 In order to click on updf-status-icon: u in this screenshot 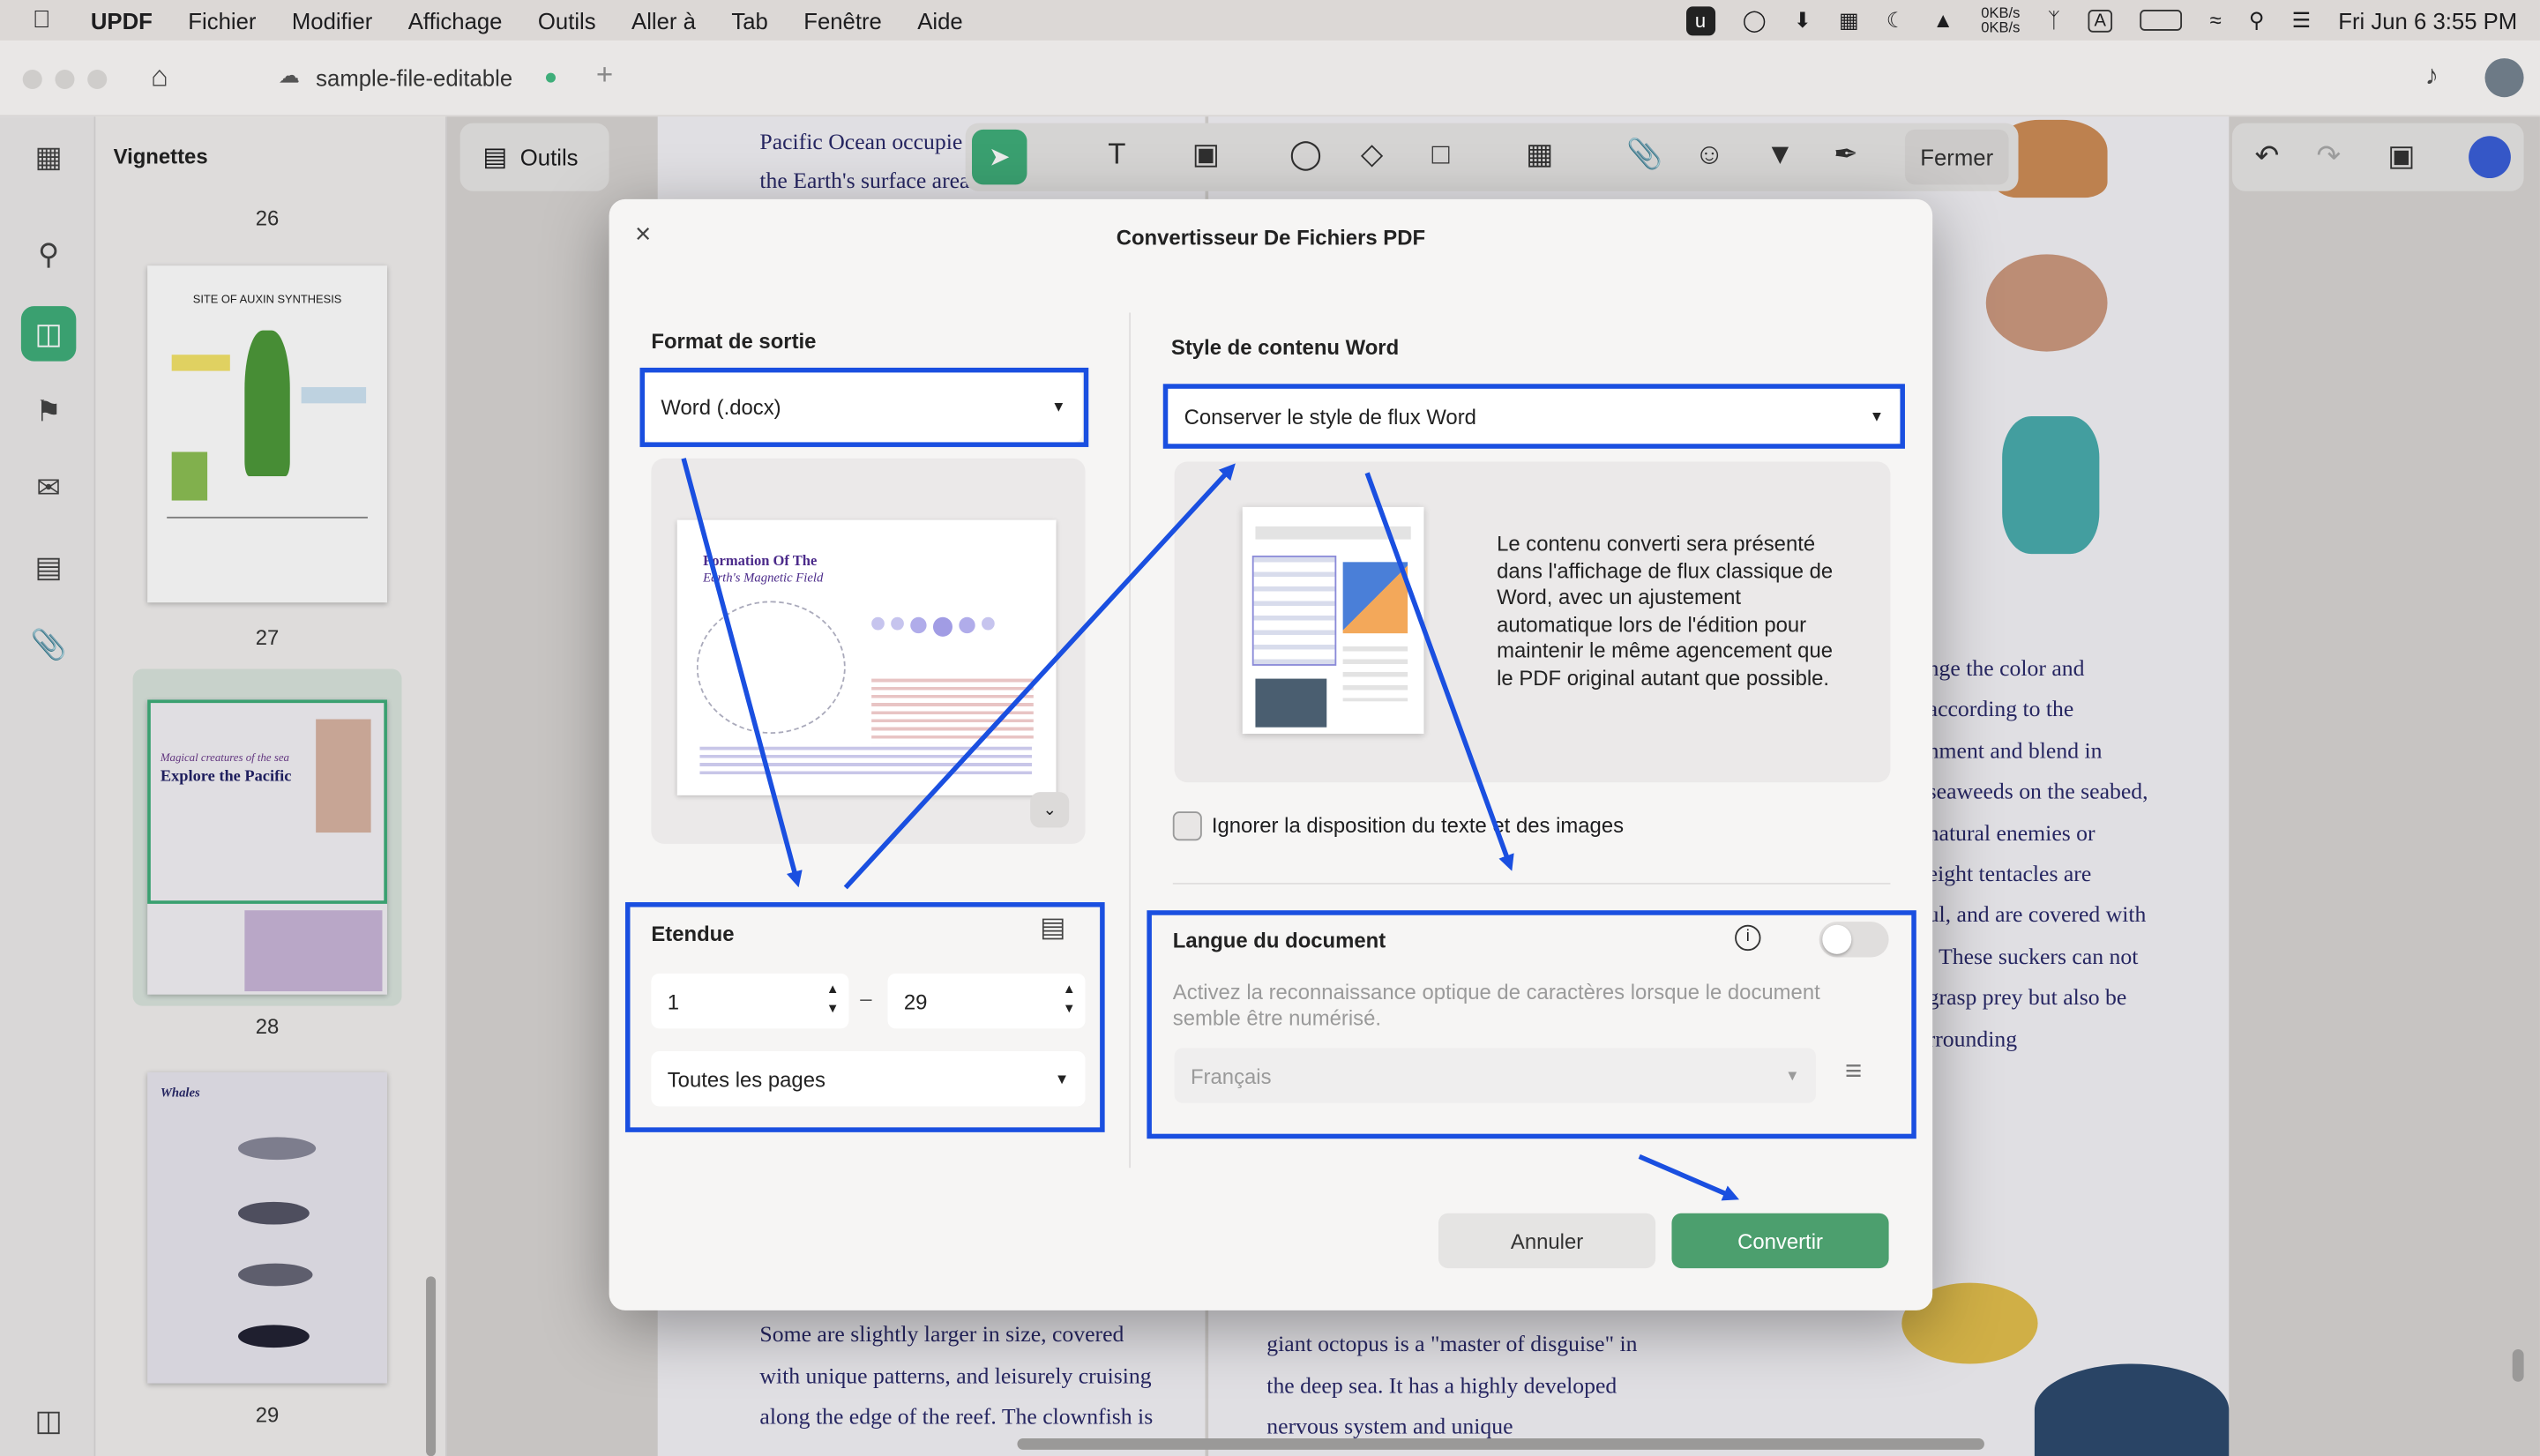, I will do `click(1700, 20)`.